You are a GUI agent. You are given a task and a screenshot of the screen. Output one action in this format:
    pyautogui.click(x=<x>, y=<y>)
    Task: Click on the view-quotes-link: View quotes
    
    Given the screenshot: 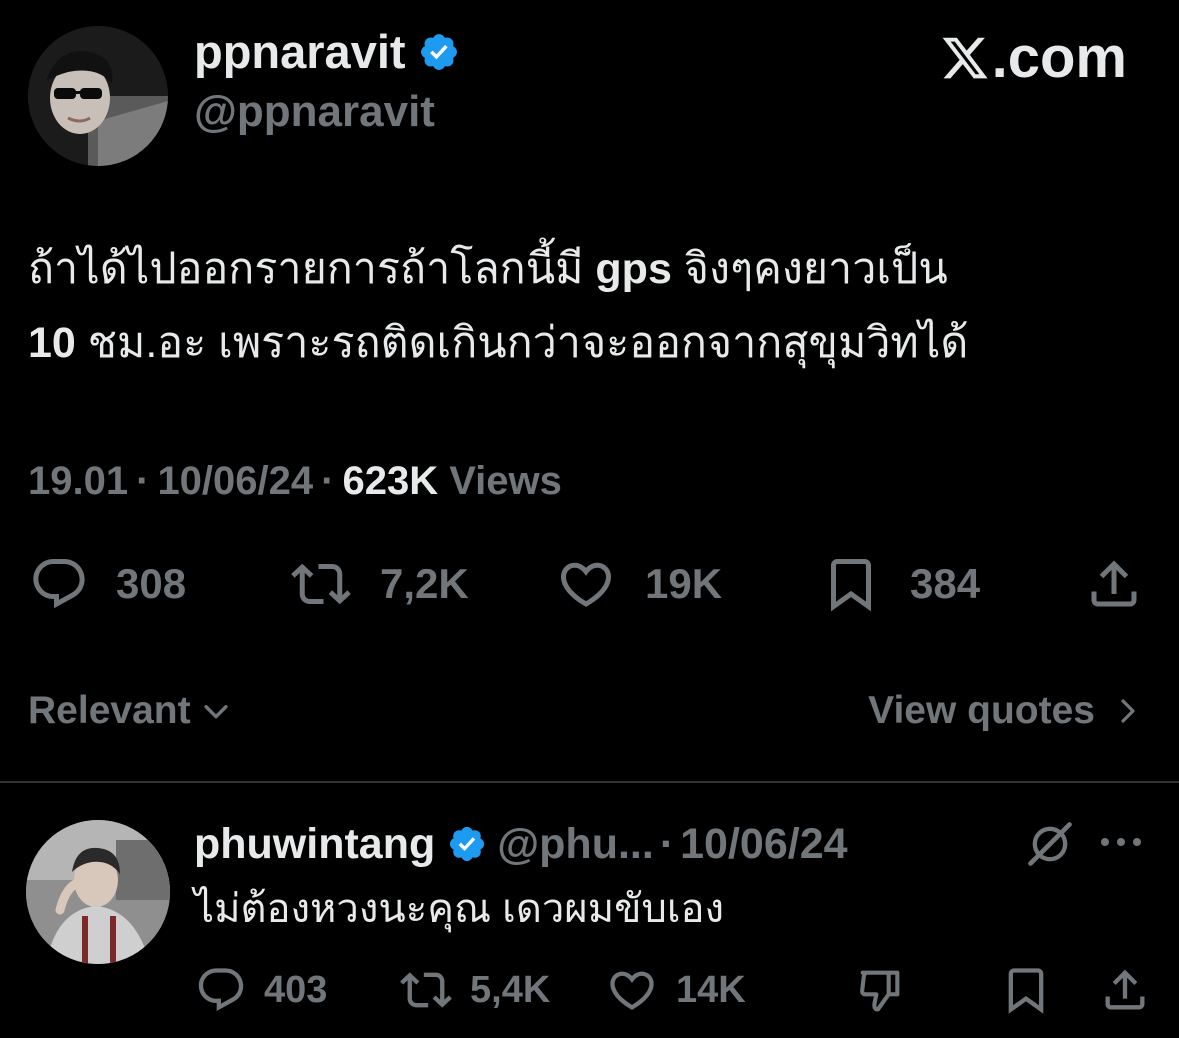 What is the action you would take?
    pyautogui.click(x=1005, y=711)
    